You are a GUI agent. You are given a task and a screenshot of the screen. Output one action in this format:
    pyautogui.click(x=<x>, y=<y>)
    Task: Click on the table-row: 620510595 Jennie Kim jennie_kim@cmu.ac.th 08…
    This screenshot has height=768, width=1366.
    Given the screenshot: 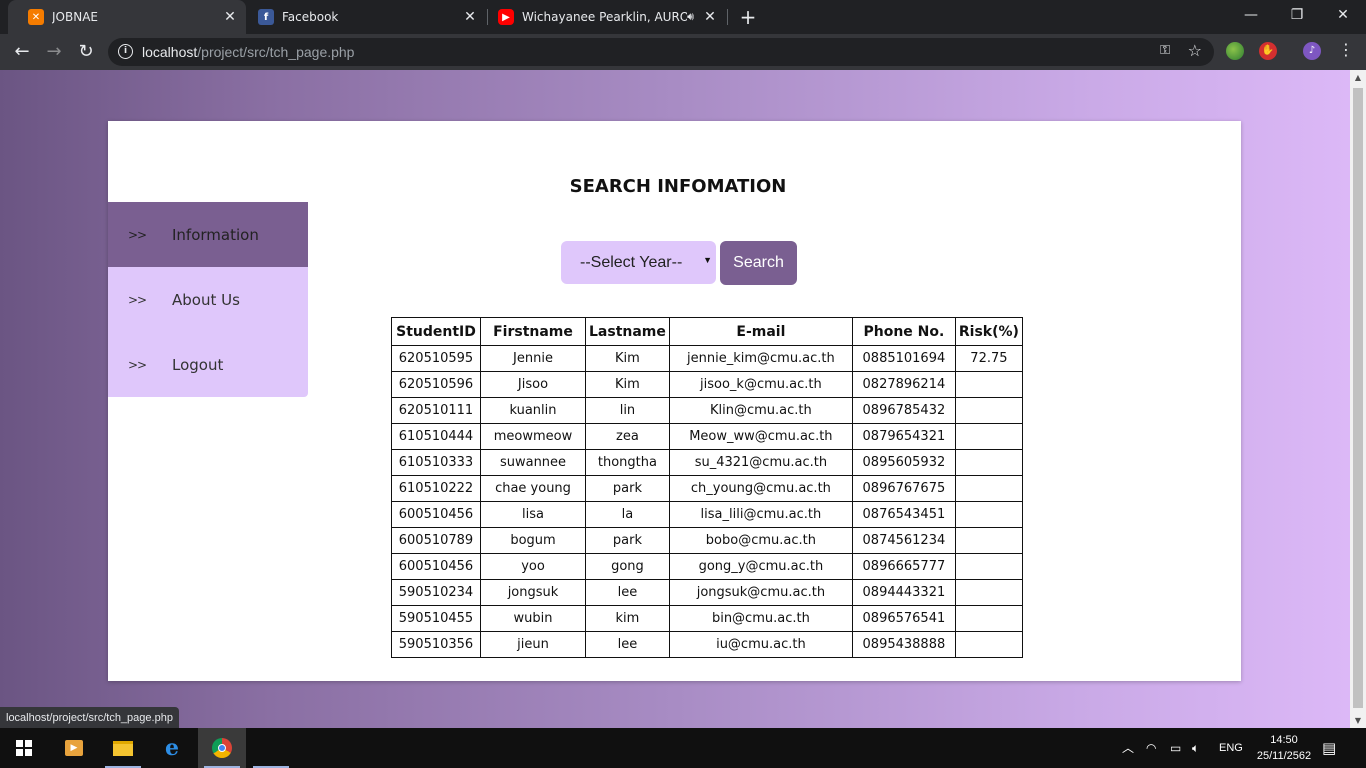 What is the action you would take?
    pyautogui.click(x=707, y=358)
    